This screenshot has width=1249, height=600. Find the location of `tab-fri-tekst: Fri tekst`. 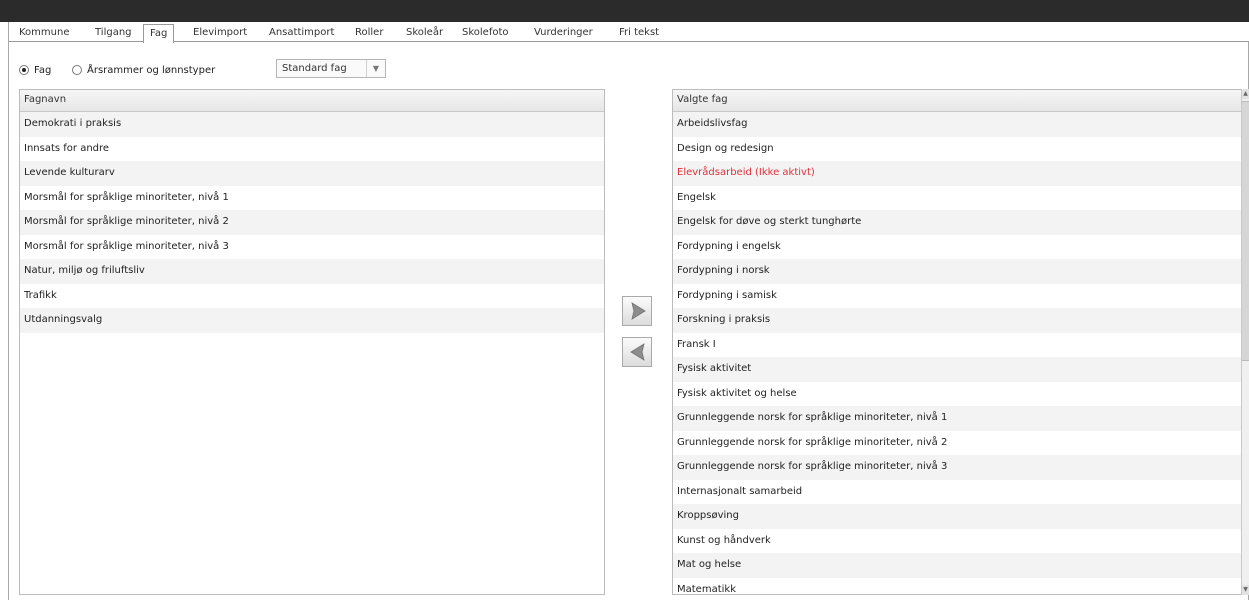

tab-fri-tekst: Fri tekst is located at coordinates (639, 34).